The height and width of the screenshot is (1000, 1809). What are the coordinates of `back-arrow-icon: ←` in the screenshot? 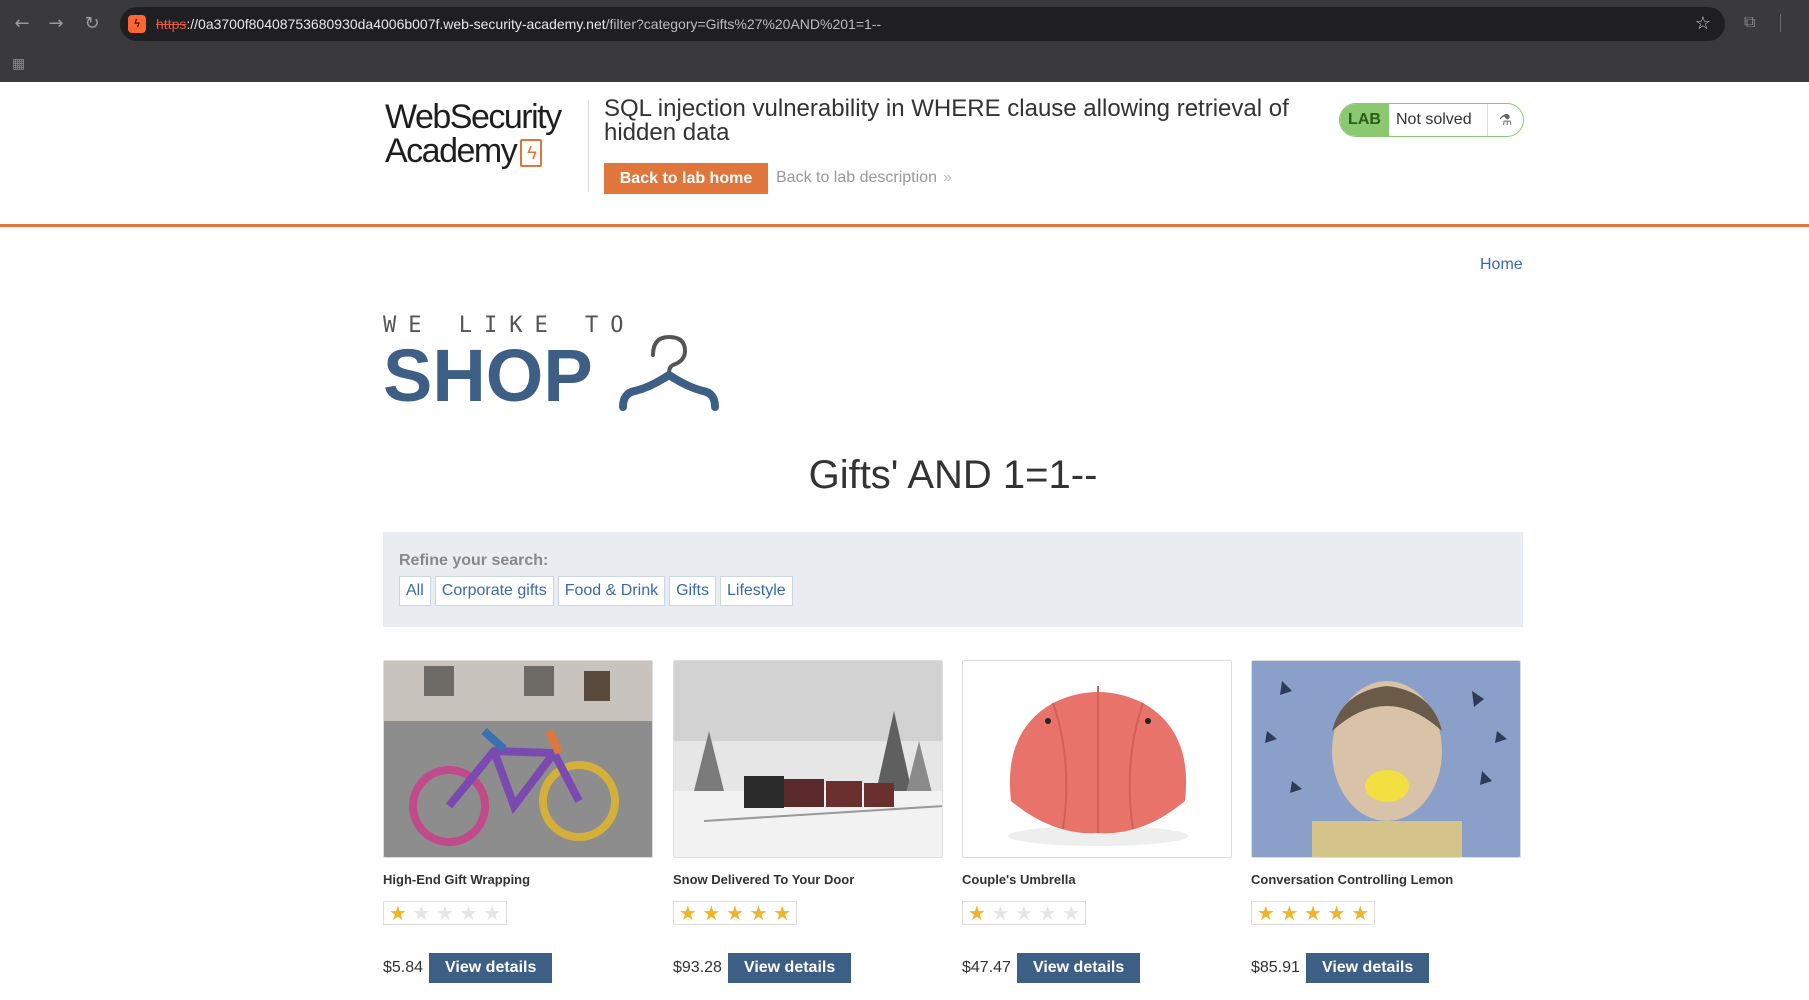 It's located at (22, 24).